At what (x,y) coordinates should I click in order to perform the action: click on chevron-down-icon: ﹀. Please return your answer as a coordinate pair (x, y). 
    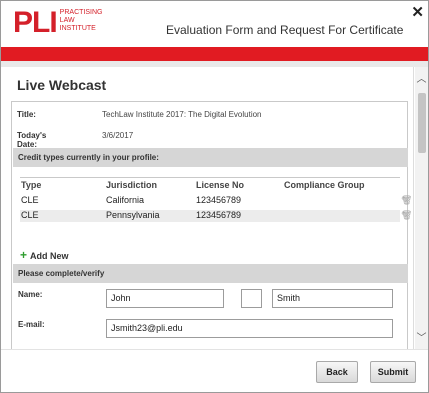
    Looking at the image, I should click on (421, 336).